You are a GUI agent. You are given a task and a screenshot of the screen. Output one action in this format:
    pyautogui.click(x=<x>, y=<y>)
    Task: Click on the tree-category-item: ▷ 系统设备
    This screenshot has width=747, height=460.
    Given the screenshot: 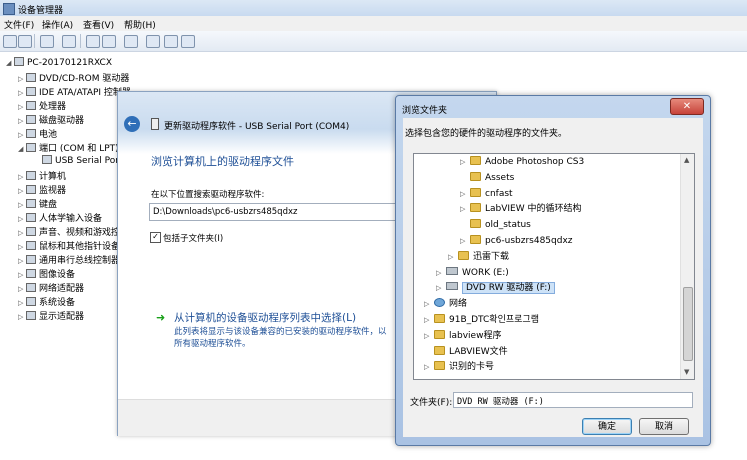 What is the action you would take?
    pyautogui.click(x=46, y=301)
    